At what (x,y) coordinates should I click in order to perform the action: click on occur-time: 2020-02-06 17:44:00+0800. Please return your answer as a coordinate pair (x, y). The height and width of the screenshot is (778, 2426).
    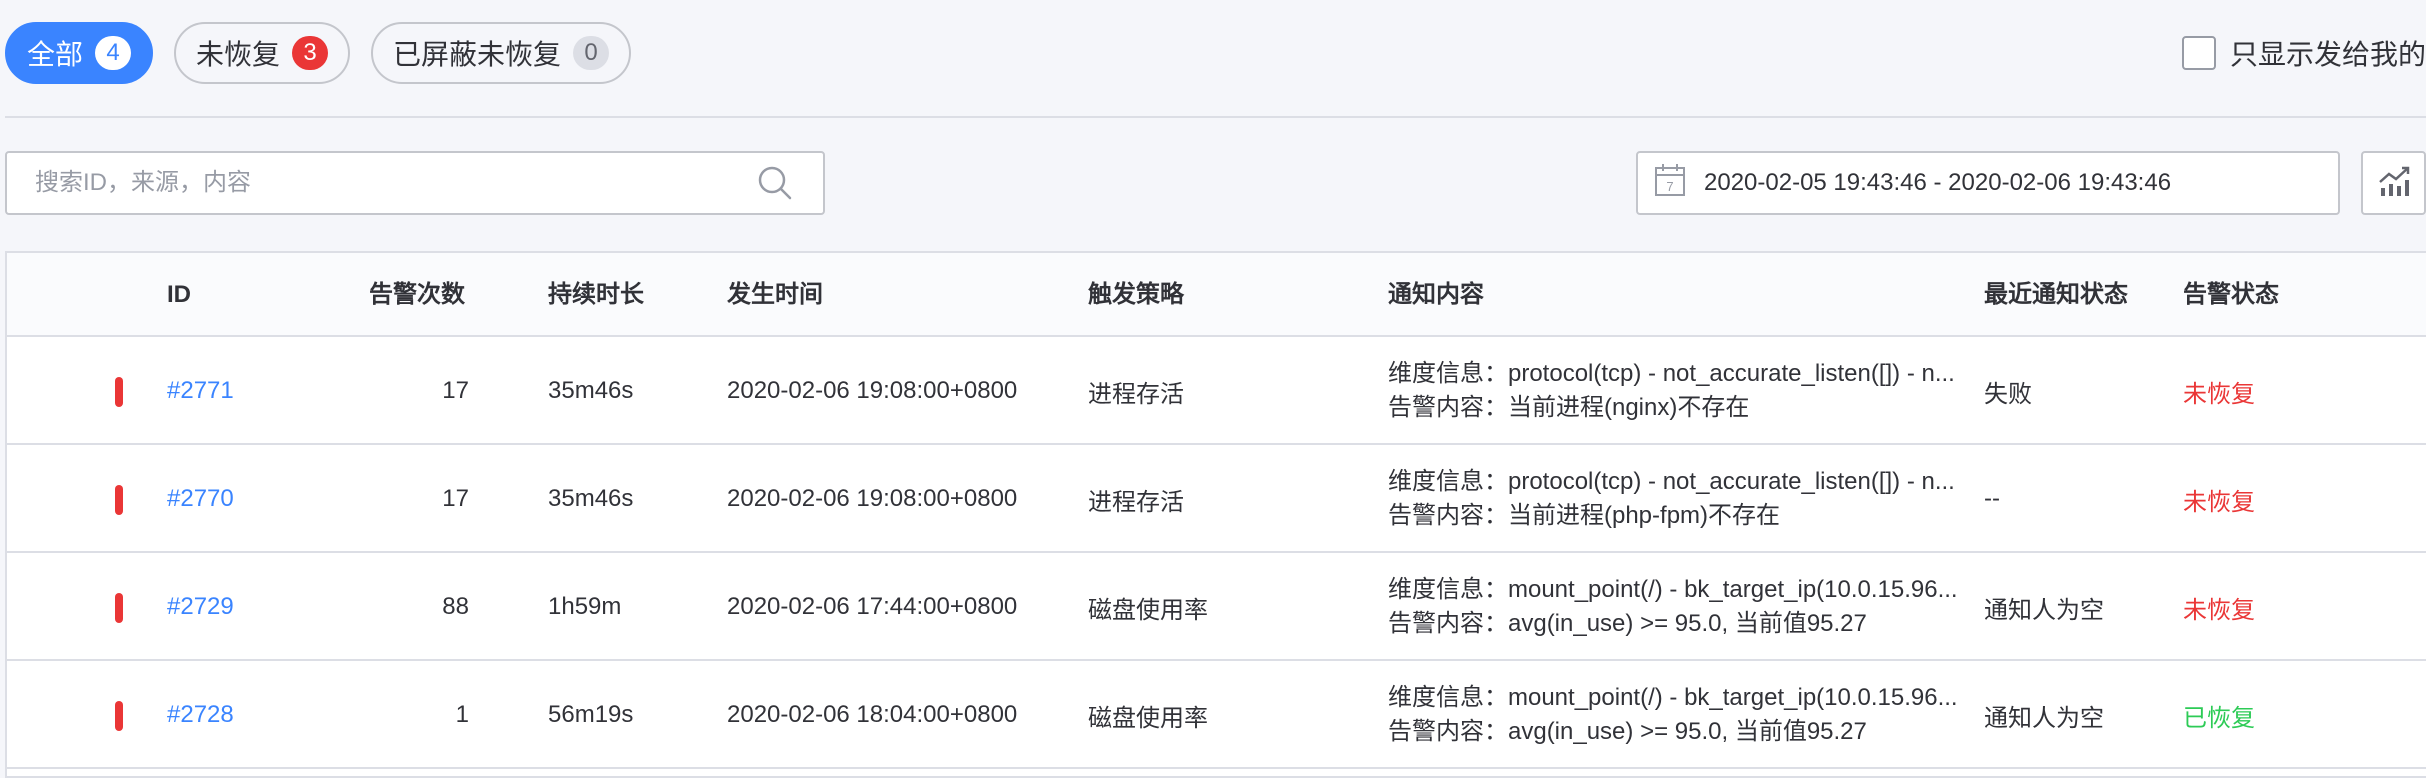
    Looking at the image, I should click on (872, 606).